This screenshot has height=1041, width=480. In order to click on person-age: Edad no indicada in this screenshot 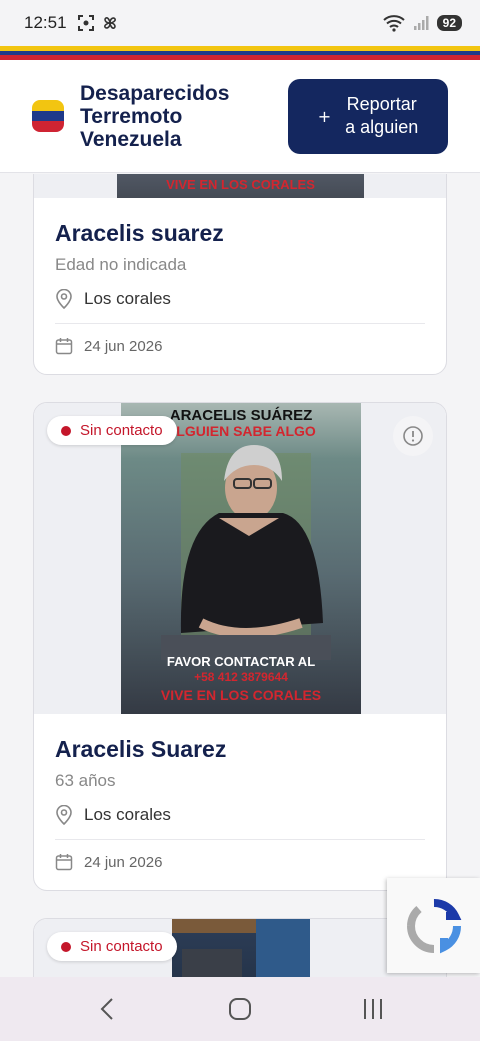, I will do `click(121, 264)`.